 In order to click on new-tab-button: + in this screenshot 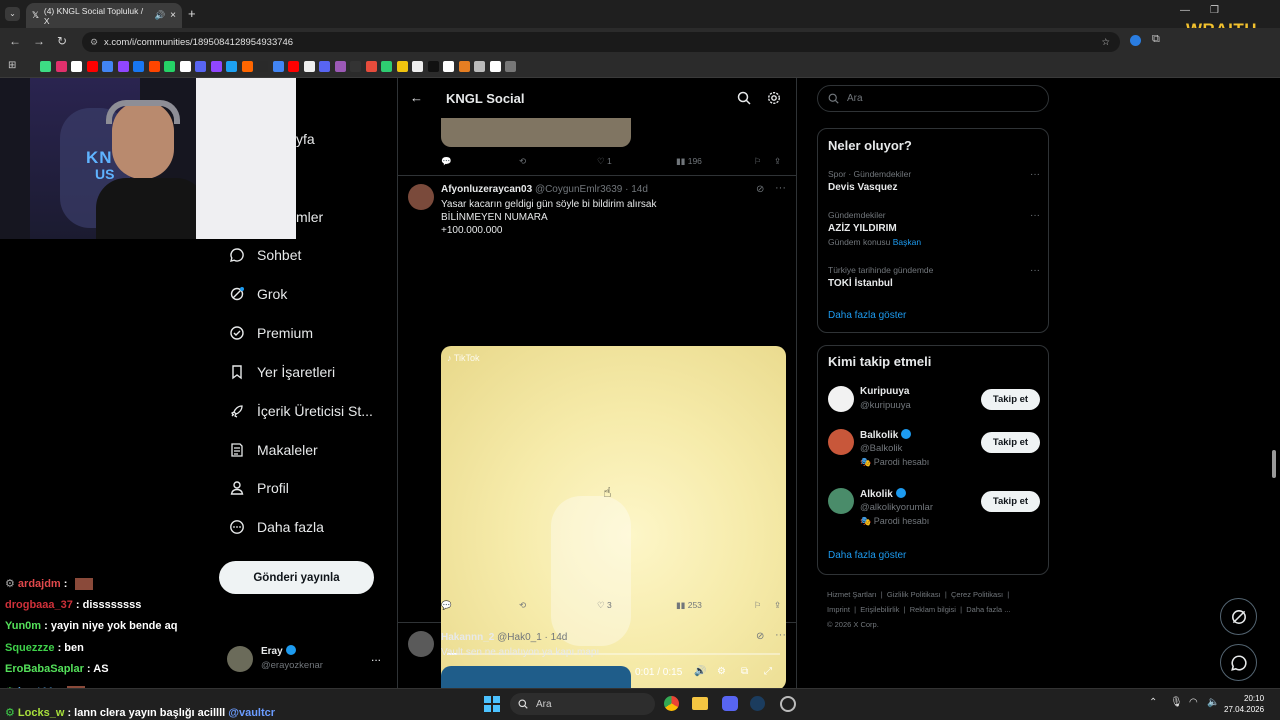, I will do `click(192, 13)`.